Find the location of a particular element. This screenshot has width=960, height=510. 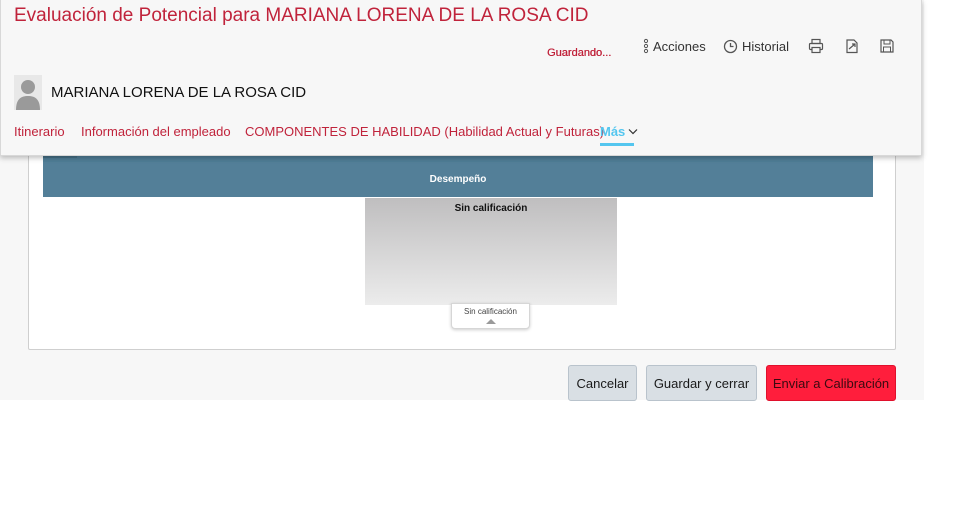

print-icon is located at coordinates (816, 46).